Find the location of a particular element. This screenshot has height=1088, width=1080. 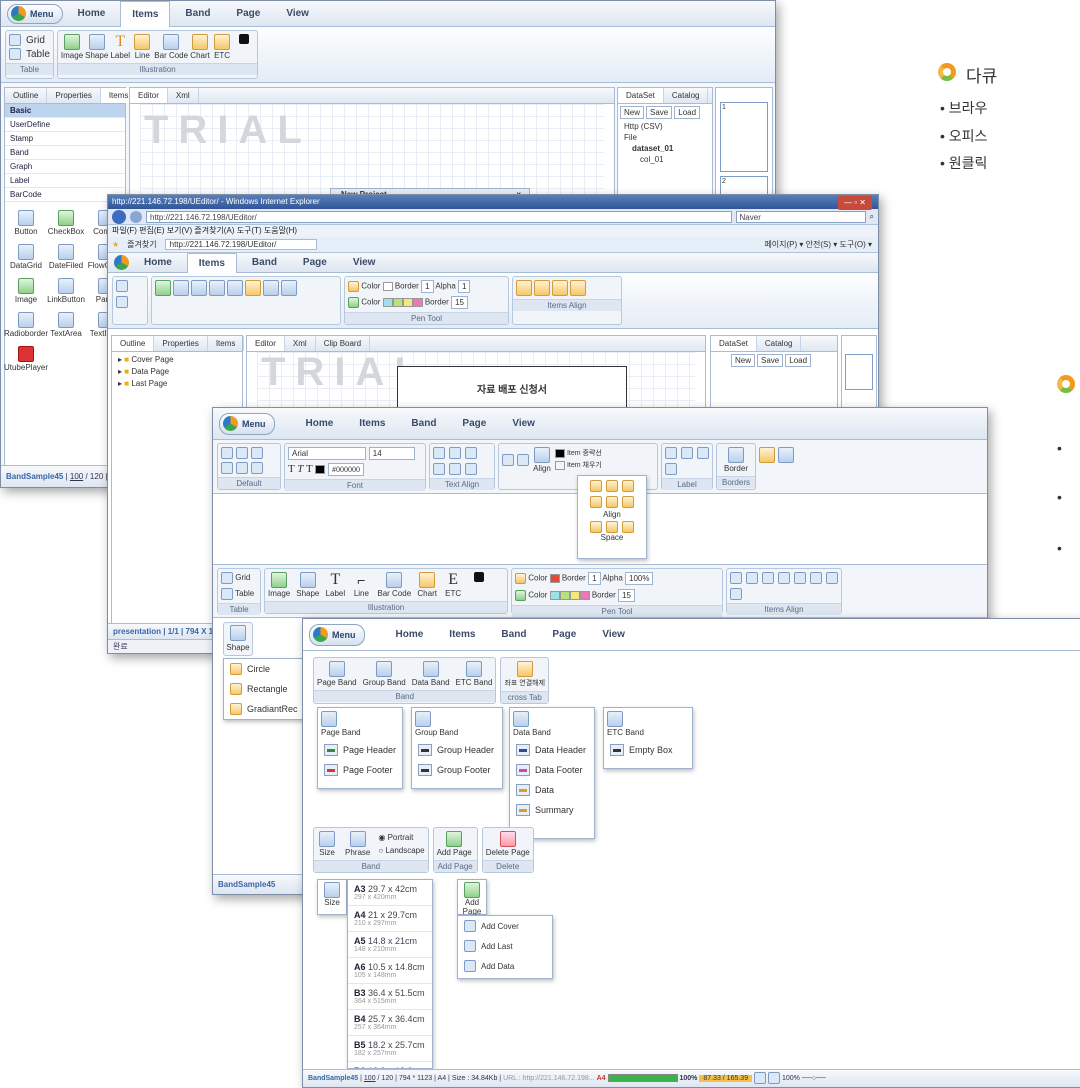

shape-rectangle: Rectangle is located at coordinates (264, 689).